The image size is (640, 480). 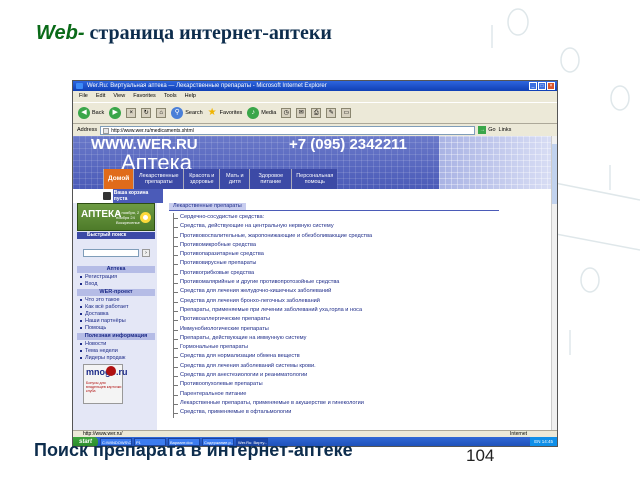 What do you see at coordinates (94, 314) in the screenshot?
I see `sidebar-link-delivery: Доставка` at bounding box center [94, 314].